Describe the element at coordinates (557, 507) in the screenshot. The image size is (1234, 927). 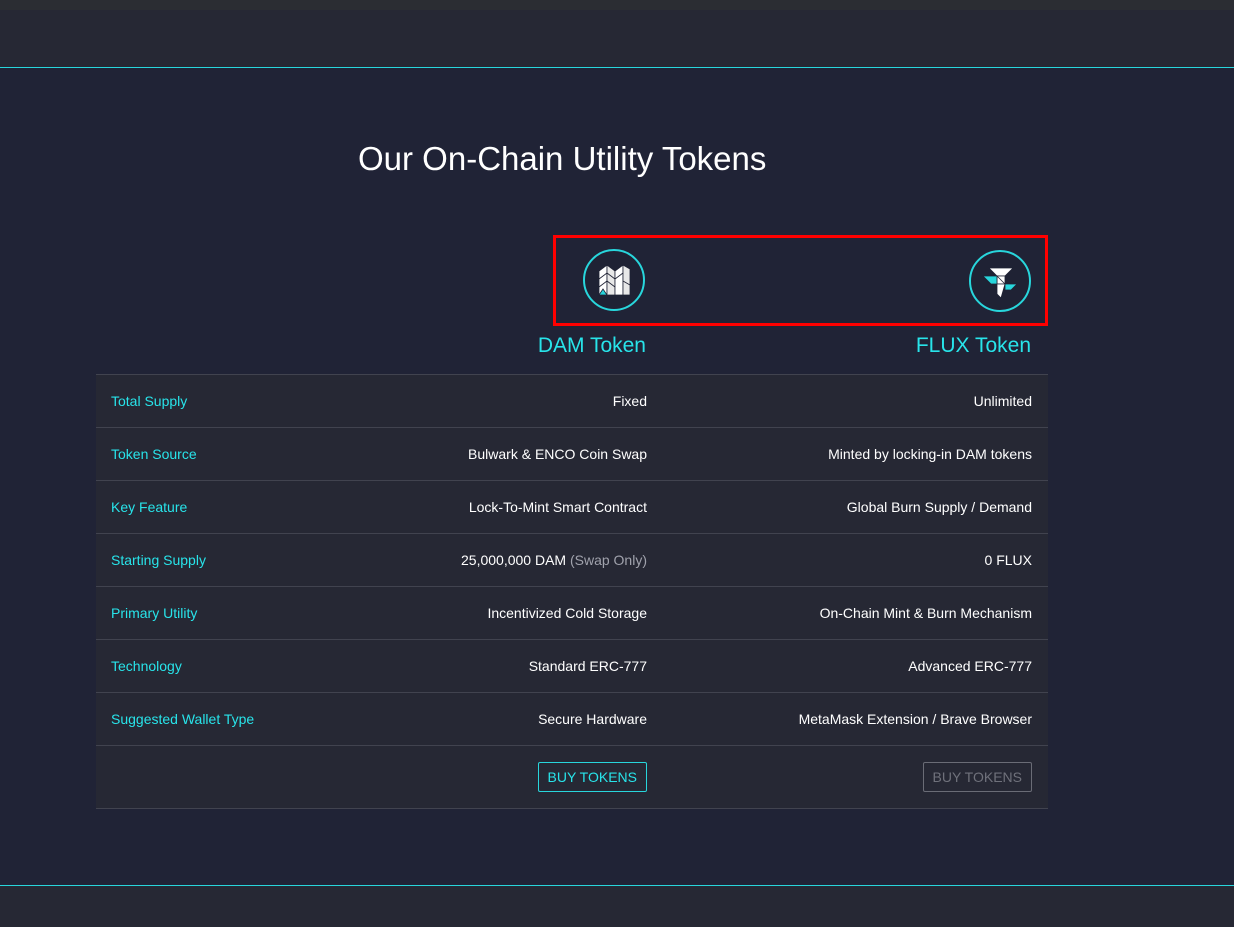
I see `dam-value: Lock-To-Mint Smart Contract` at that location.